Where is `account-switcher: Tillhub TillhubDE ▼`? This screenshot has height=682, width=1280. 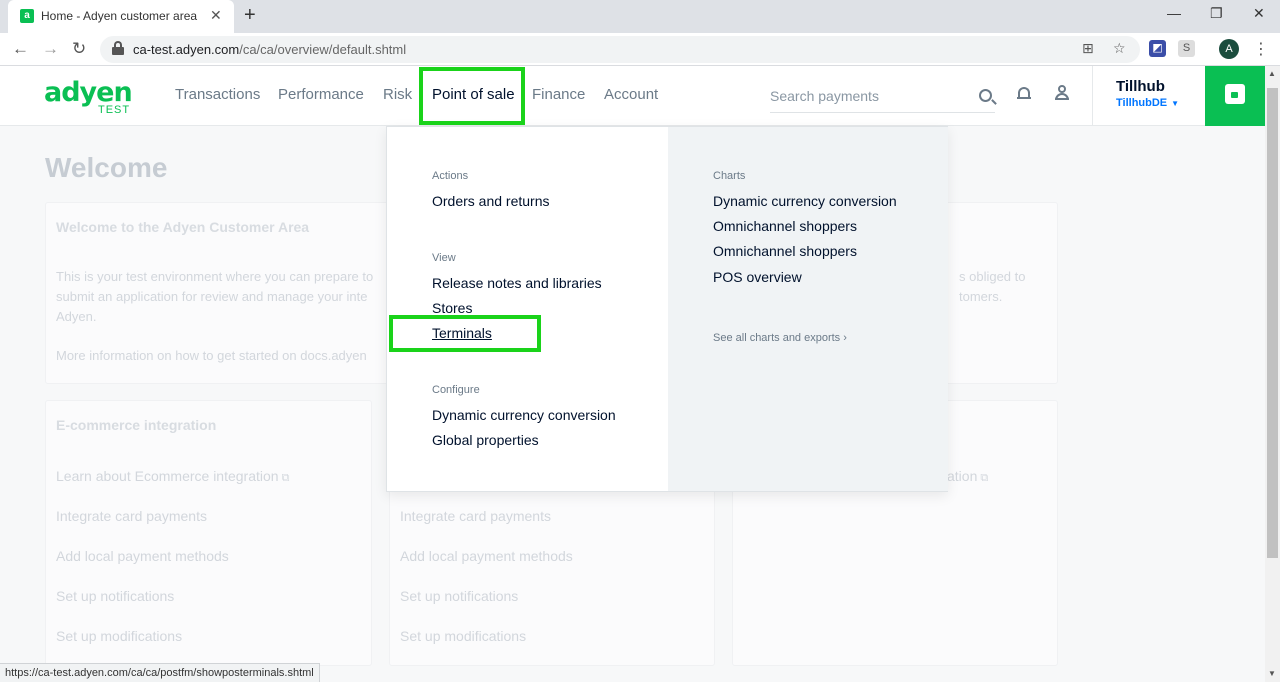 account-switcher: Tillhub TillhubDE ▼ is located at coordinates (1148, 96).